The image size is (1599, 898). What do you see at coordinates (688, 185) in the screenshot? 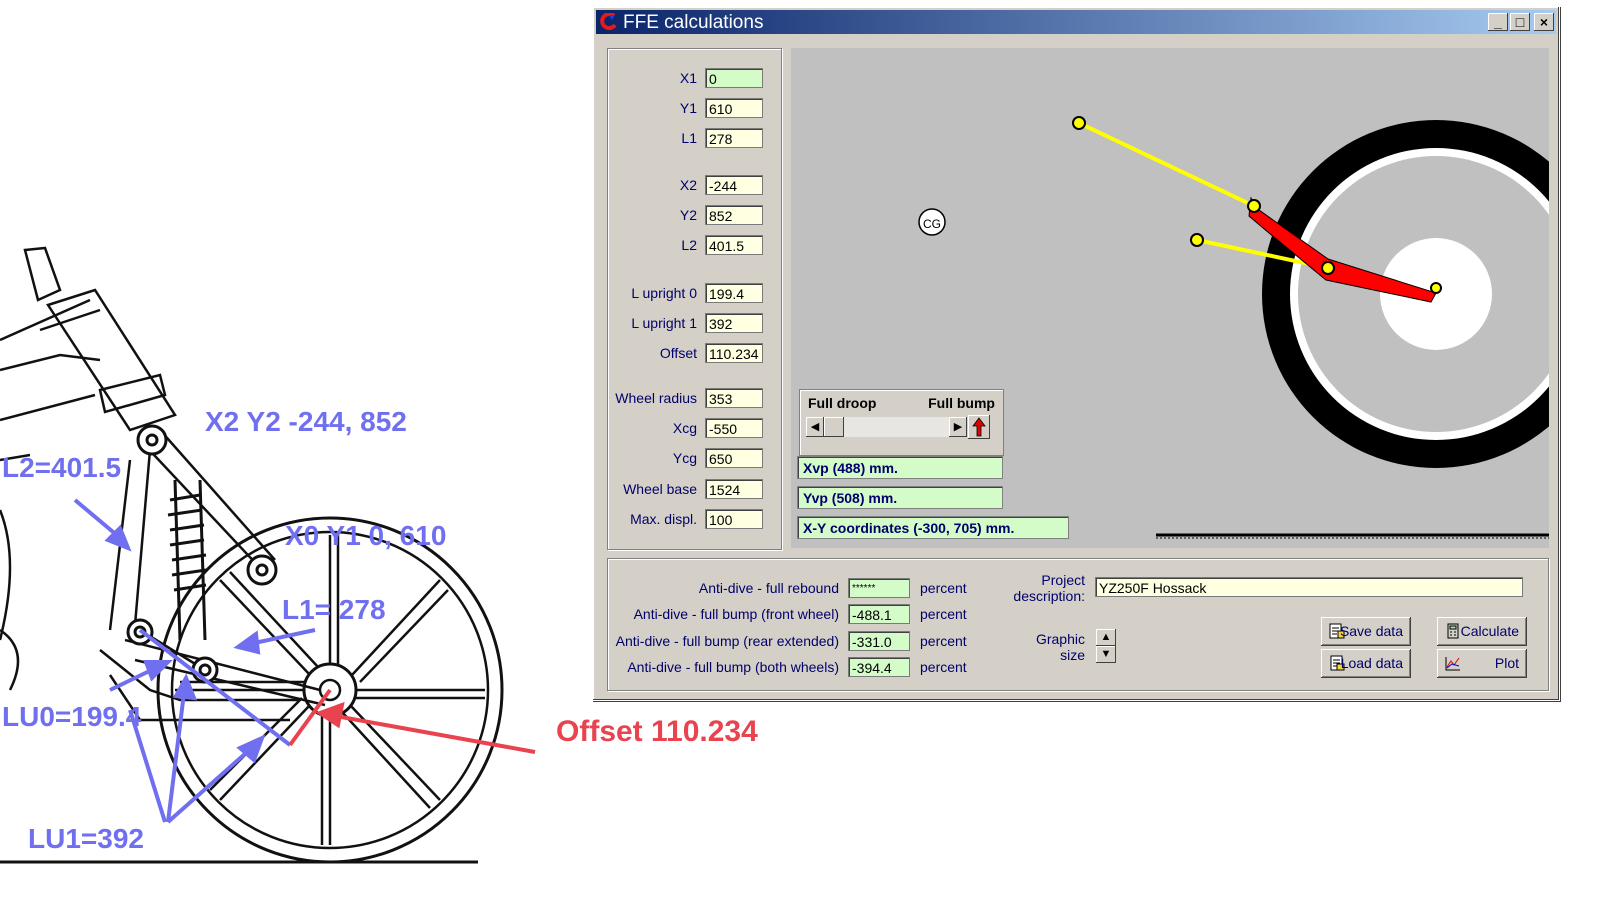
I see `param-label: X2` at bounding box center [688, 185].